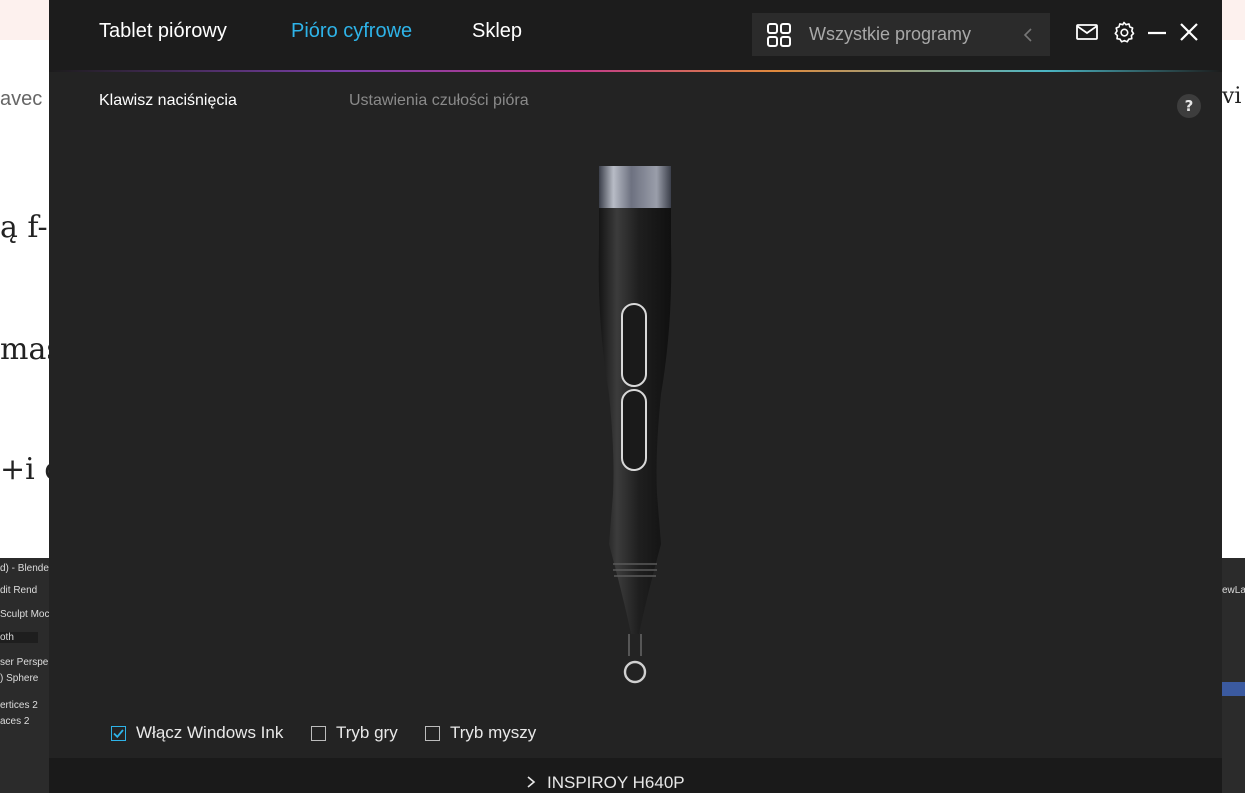  I want to click on chevron-right-icon, so click(531, 782).